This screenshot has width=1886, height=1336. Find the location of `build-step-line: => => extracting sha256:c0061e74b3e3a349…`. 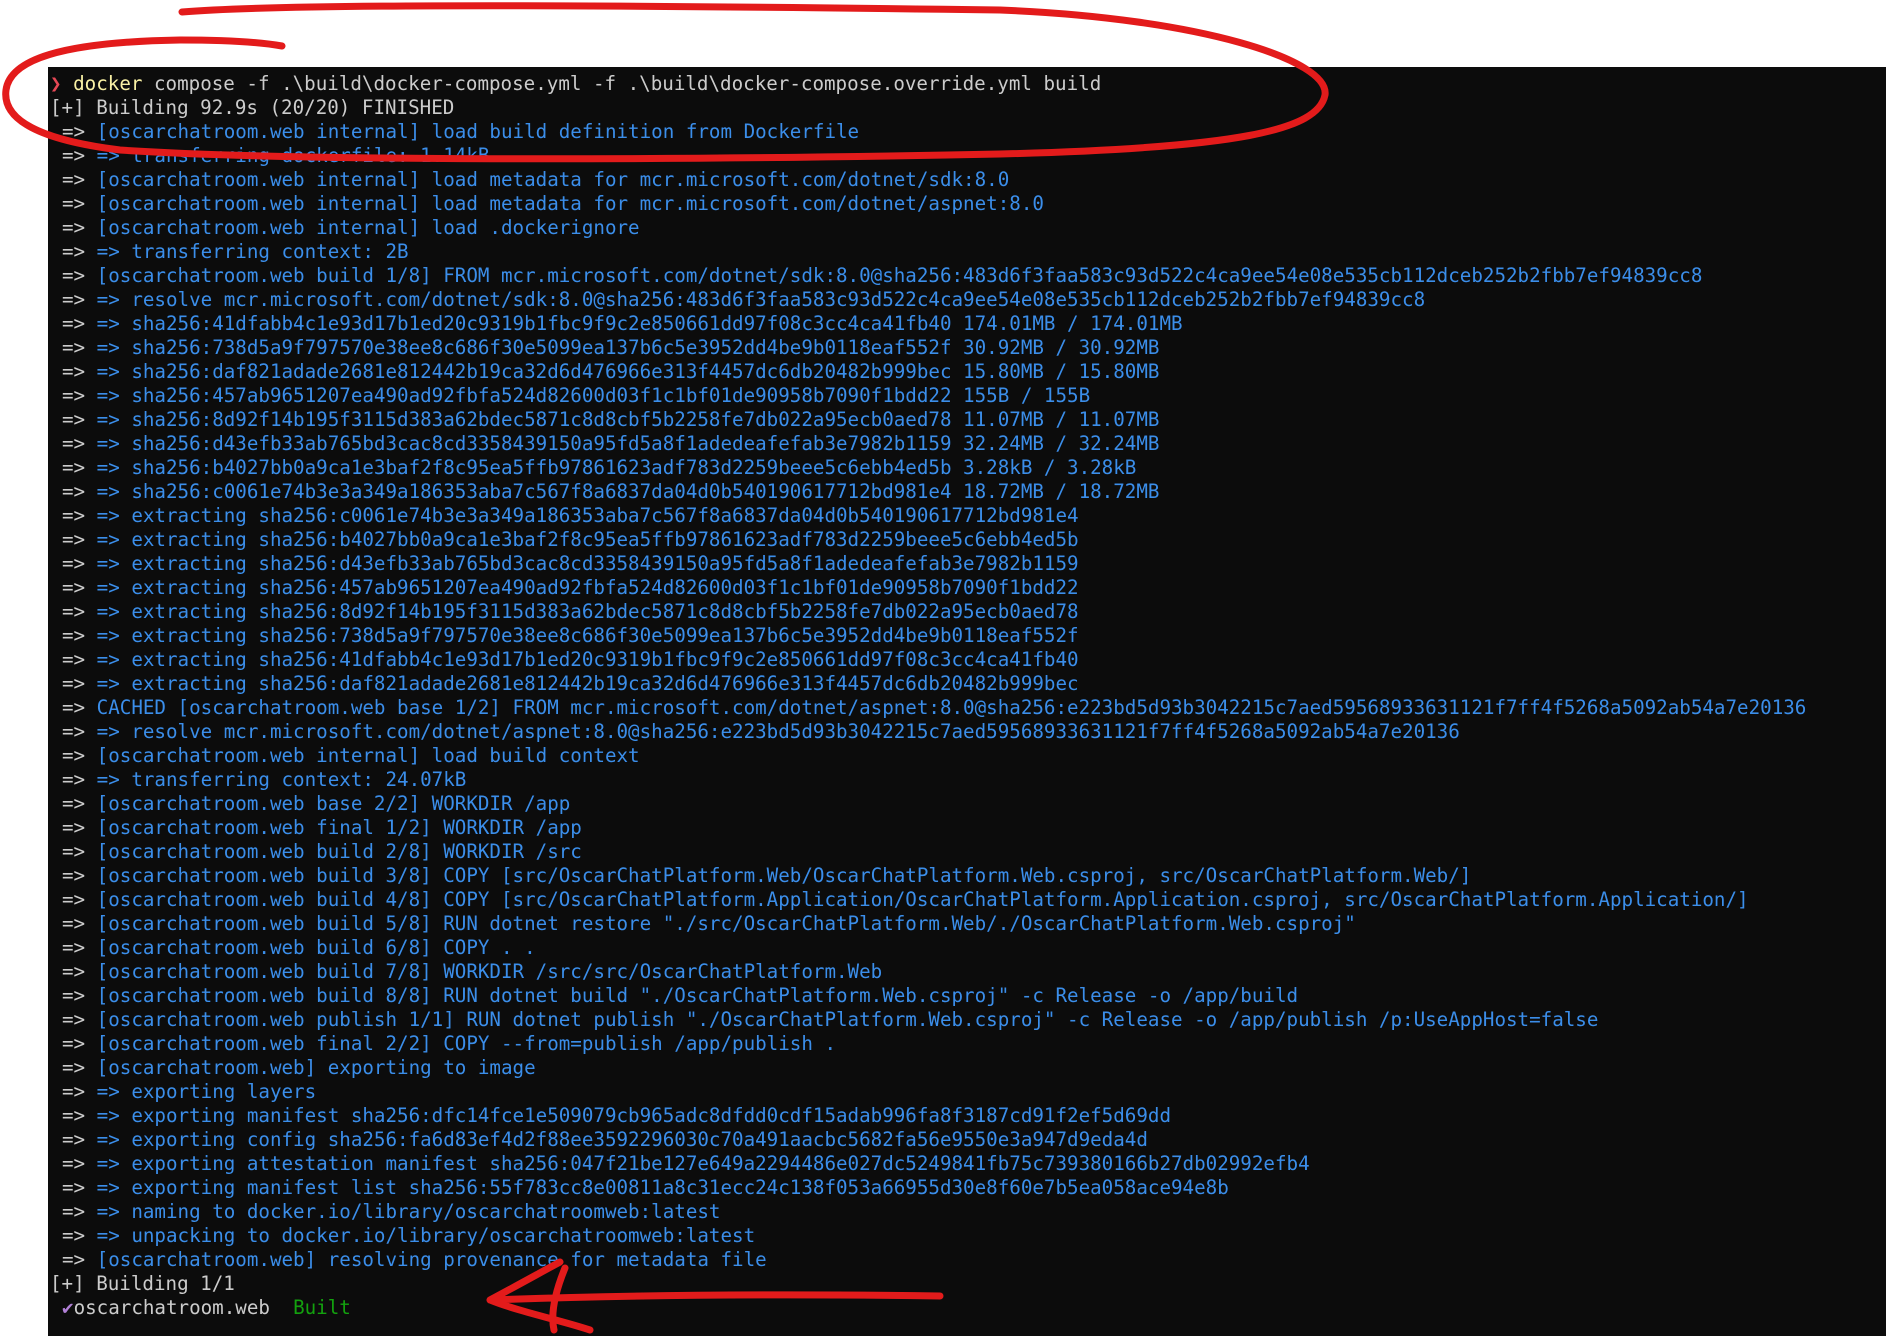

build-step-line: => => extracting sha256:c0061e74b3e3a349… is located at coordinates (967, 516).